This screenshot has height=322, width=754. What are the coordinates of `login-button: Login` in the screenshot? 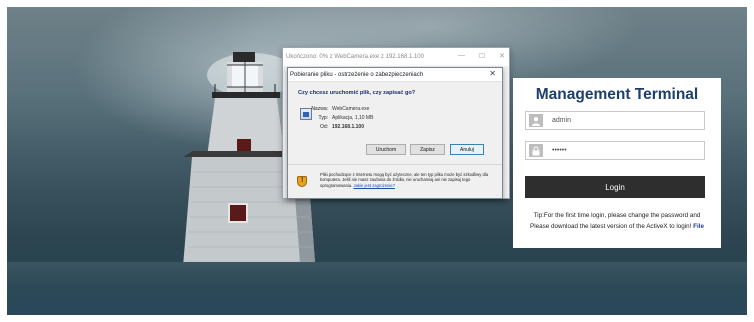 It's located at (615, 187).